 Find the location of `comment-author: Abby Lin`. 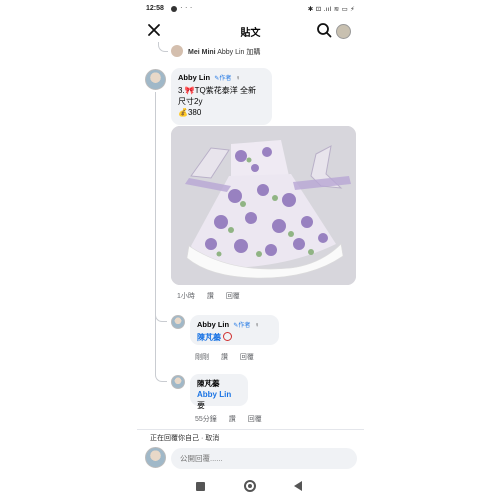

comment-author: Abby Lin is located at coordinates (194, 77).